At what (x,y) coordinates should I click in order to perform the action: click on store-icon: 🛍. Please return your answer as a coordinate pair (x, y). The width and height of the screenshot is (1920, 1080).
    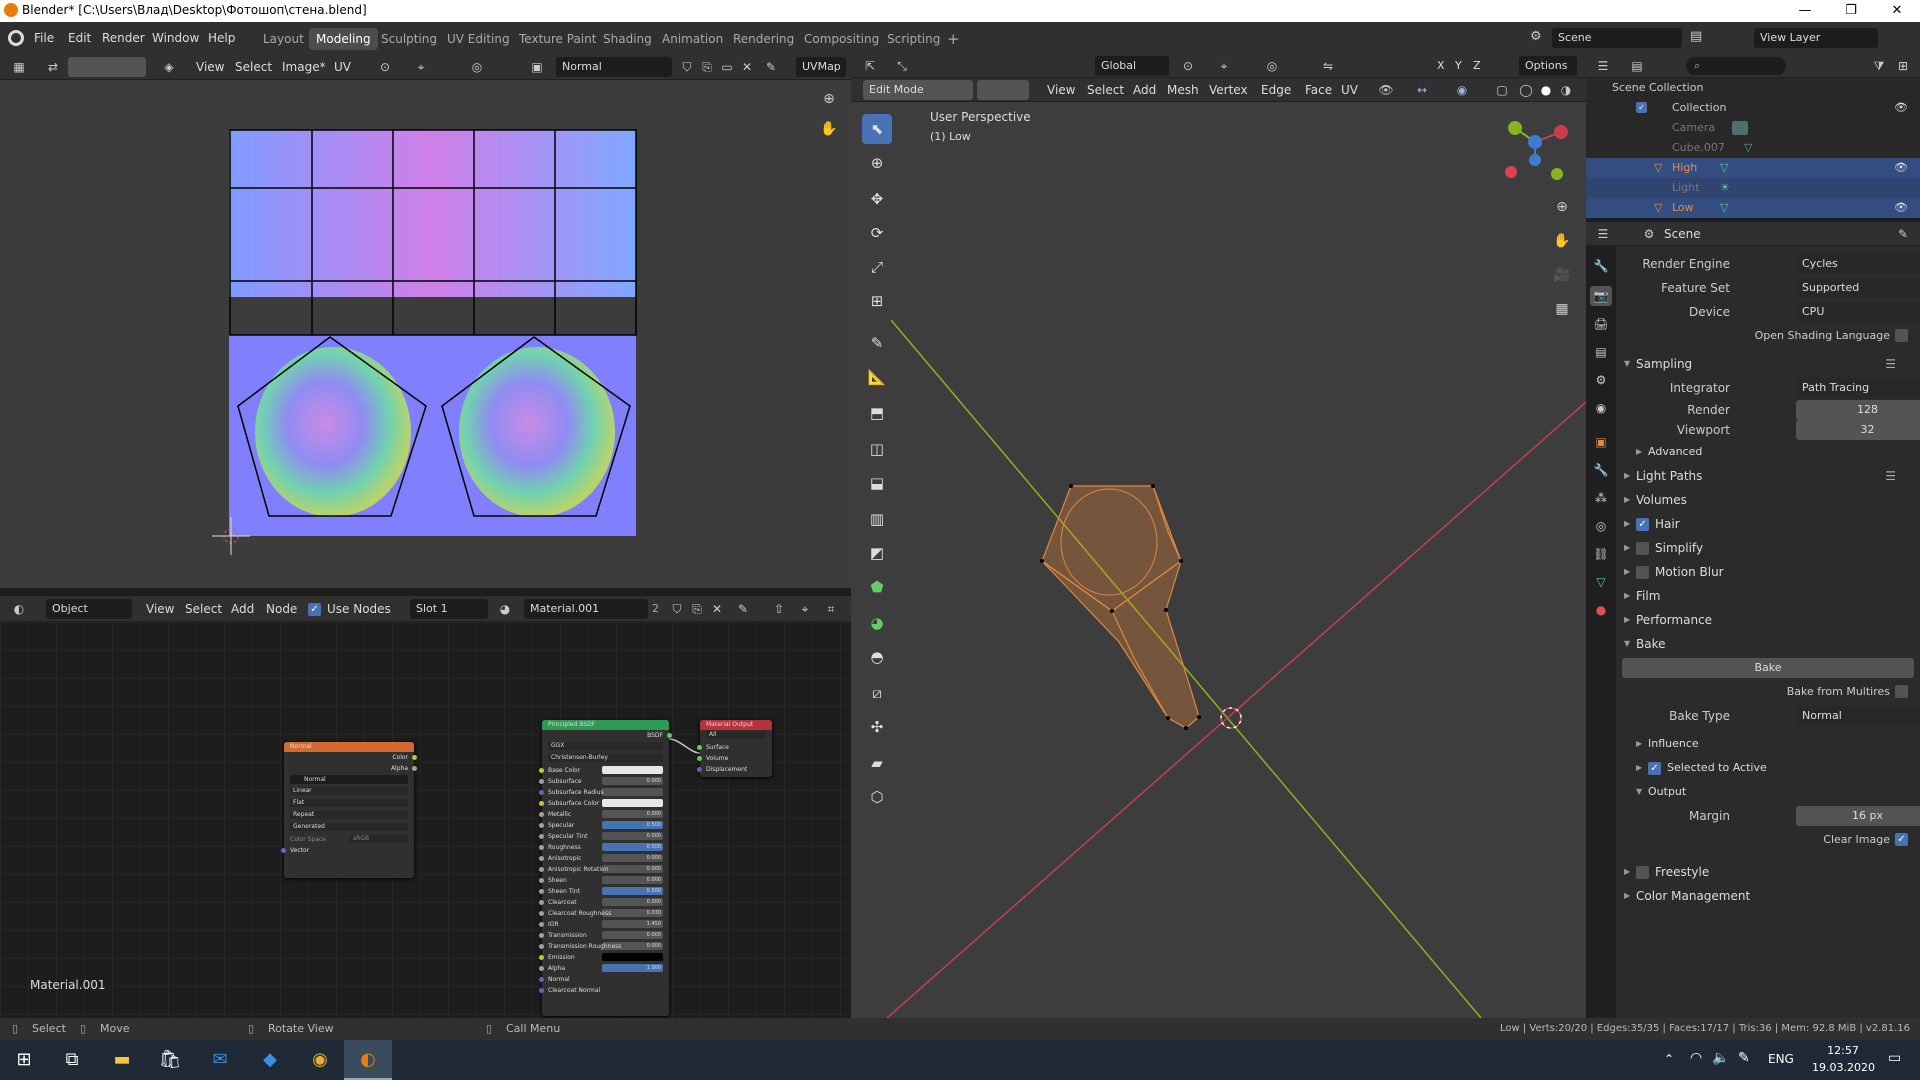
    Looking at the image, I should click on (170, 1060).